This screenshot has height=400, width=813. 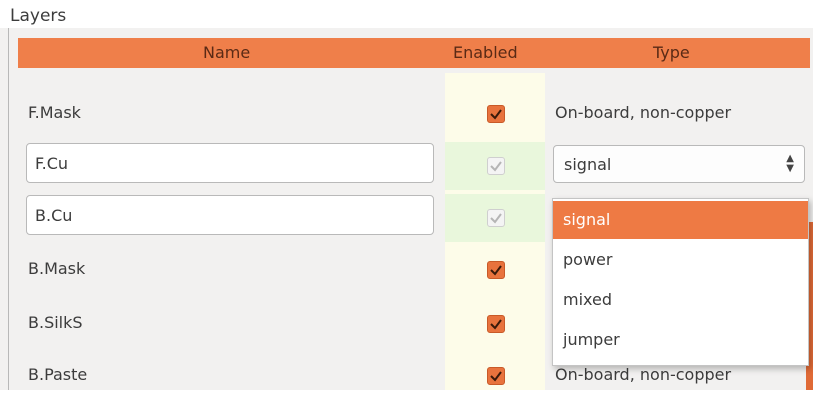 What do you see at coordinates (680, 260) in the screenshot?
I see `dropdown-option-power: power` at bounding box center [680, 260].